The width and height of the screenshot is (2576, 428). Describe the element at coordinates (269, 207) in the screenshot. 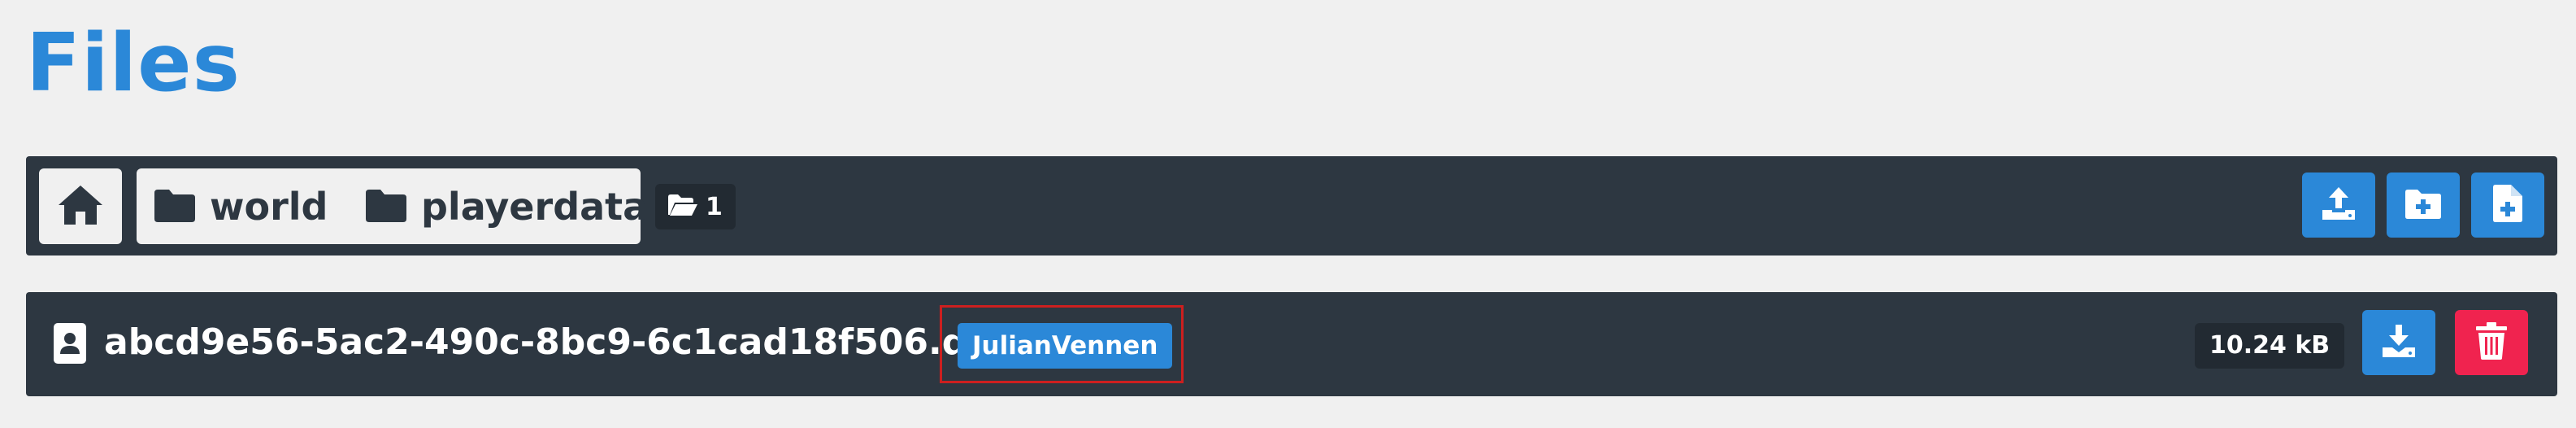

I see `breadcrumb-label: world` at that location.